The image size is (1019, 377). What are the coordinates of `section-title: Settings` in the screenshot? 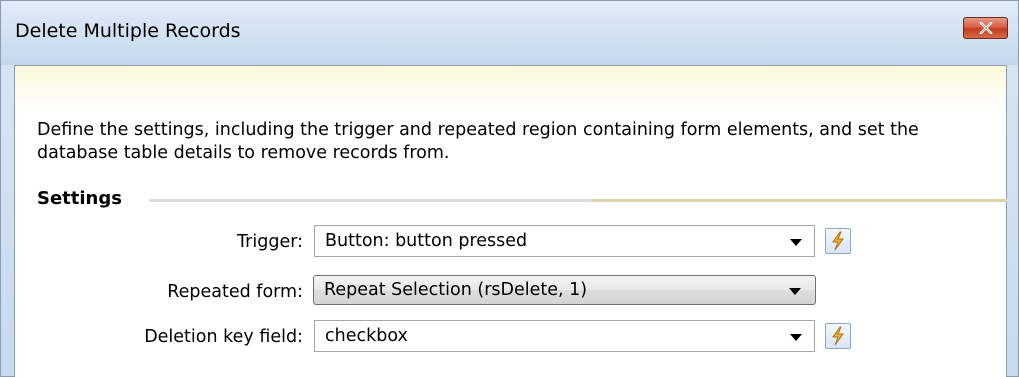 It's located at (79, 198).